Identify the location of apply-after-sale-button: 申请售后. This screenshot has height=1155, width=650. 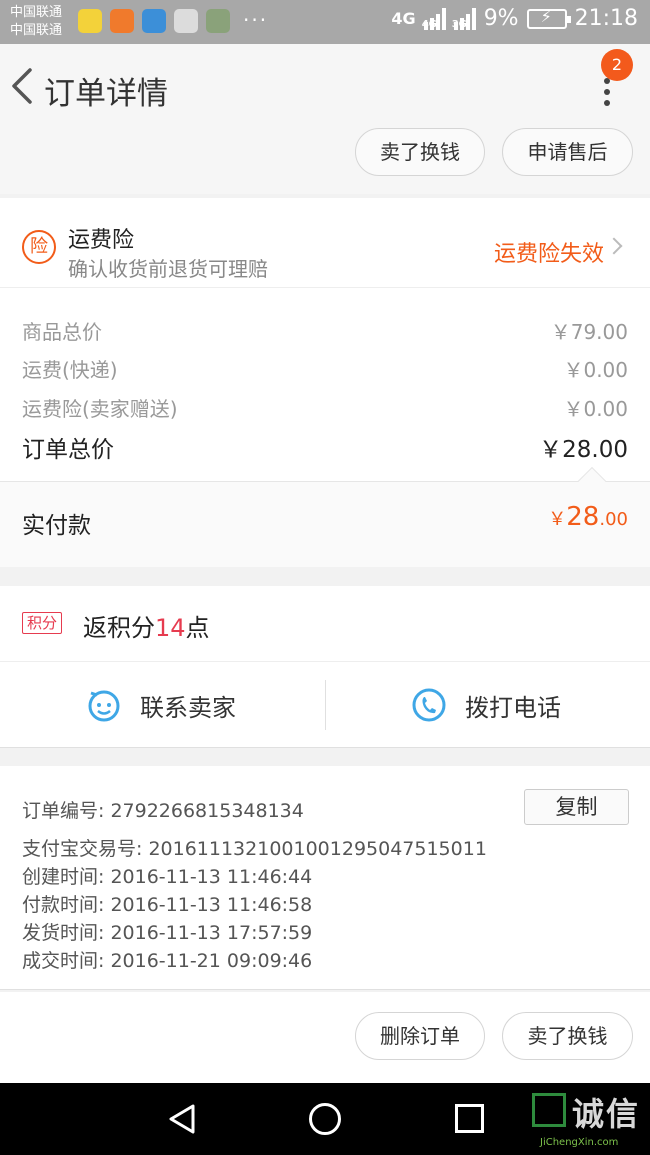
(567, 152).